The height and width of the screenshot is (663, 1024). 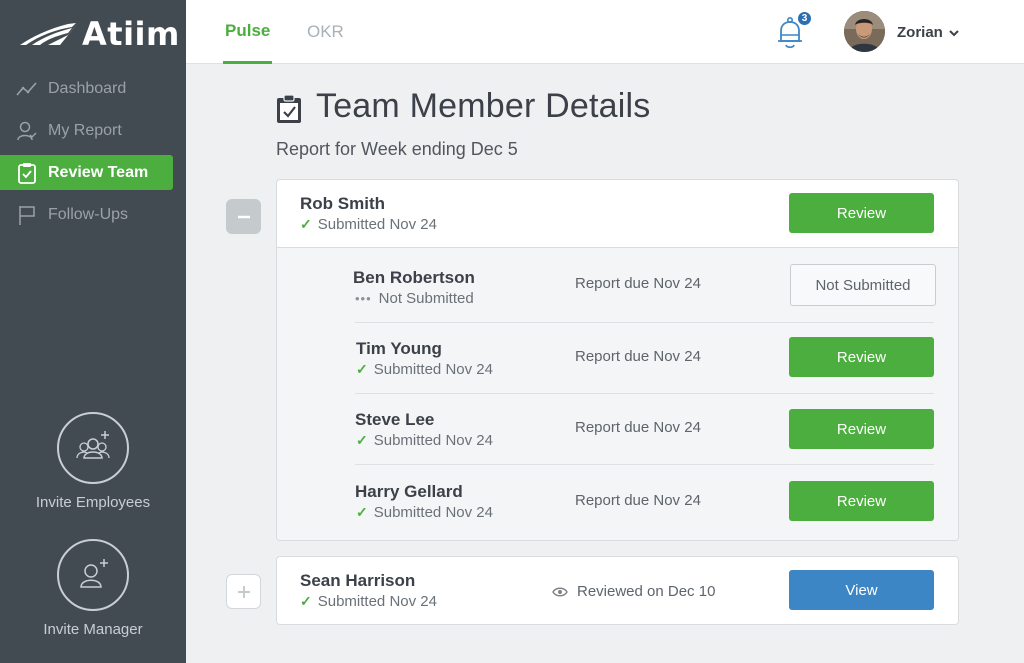 I want to click on notification-badge: 3, so click(x=804, y=18).